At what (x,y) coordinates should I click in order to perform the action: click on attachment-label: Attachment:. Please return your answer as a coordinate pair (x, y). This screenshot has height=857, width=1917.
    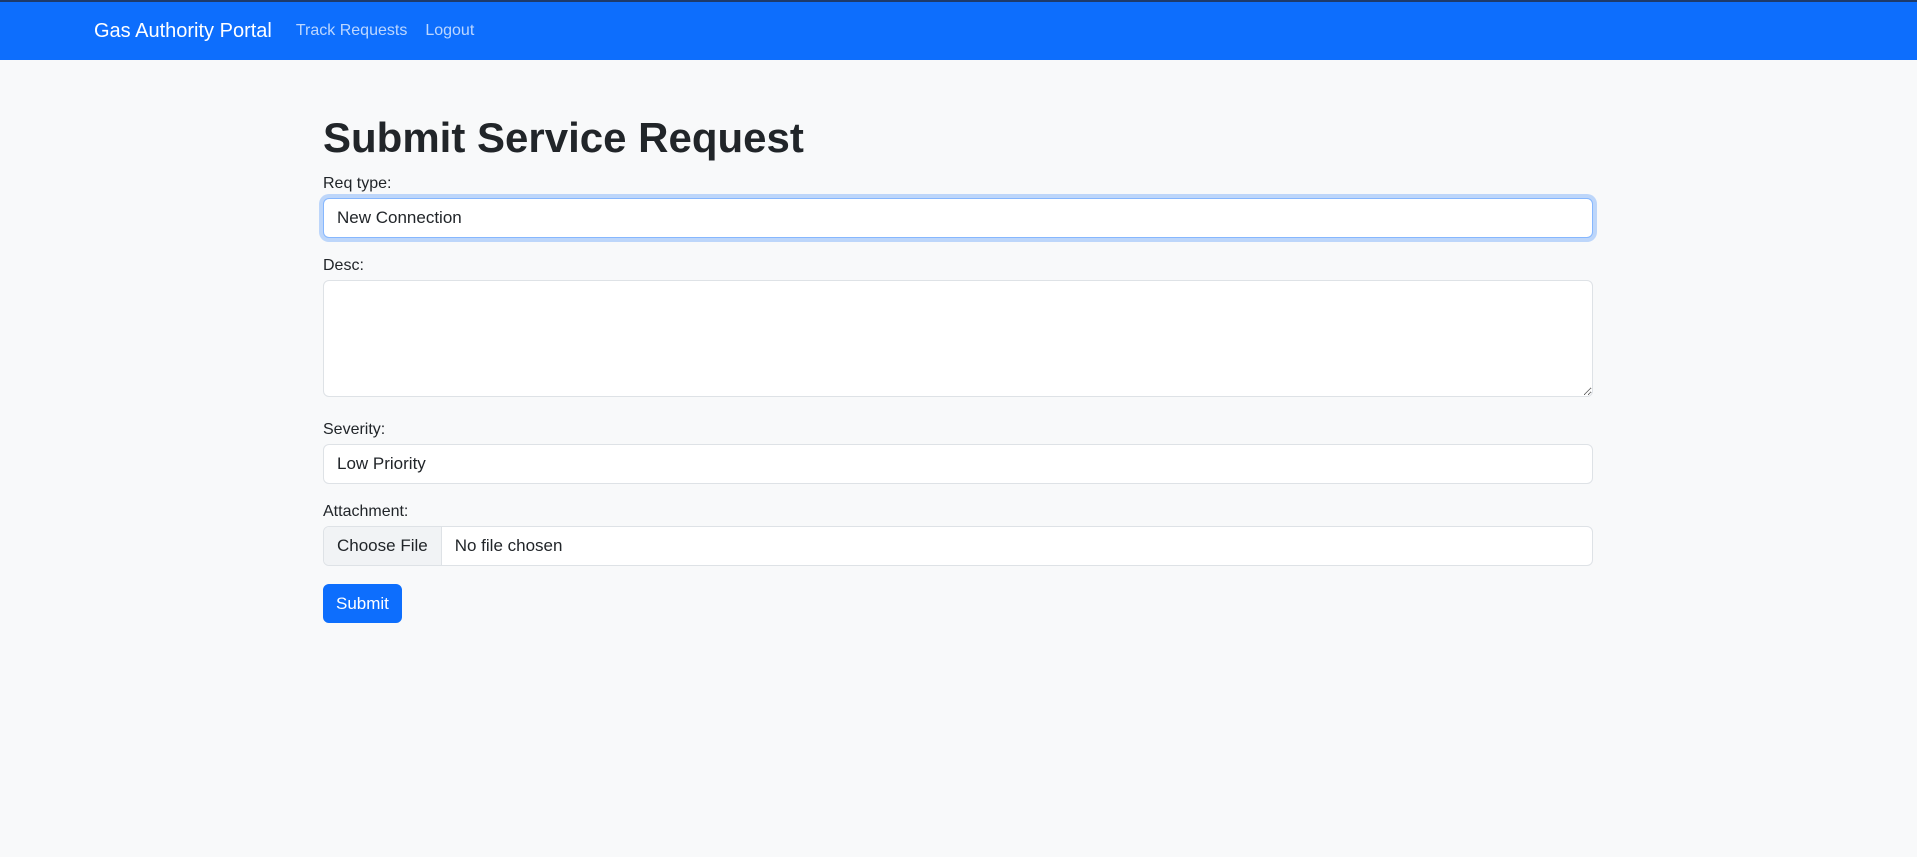
    Looking at the image, I should click on (366, 511).